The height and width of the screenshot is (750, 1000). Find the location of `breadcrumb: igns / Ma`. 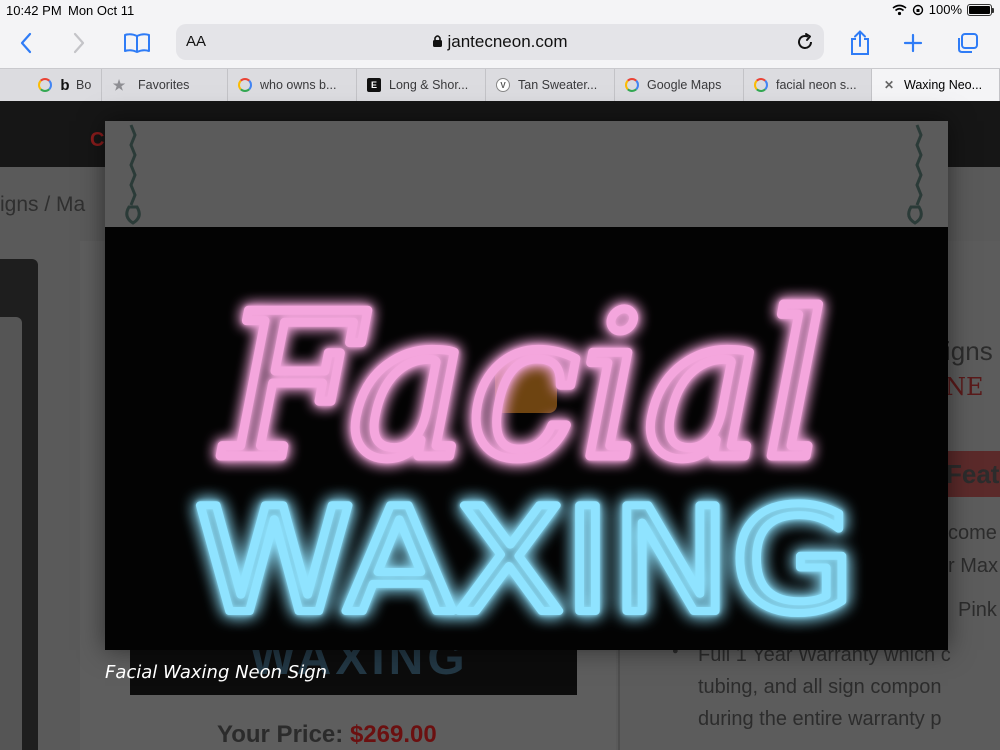

breadcrumb: igns / Ma is located at coordinates (42, 205).